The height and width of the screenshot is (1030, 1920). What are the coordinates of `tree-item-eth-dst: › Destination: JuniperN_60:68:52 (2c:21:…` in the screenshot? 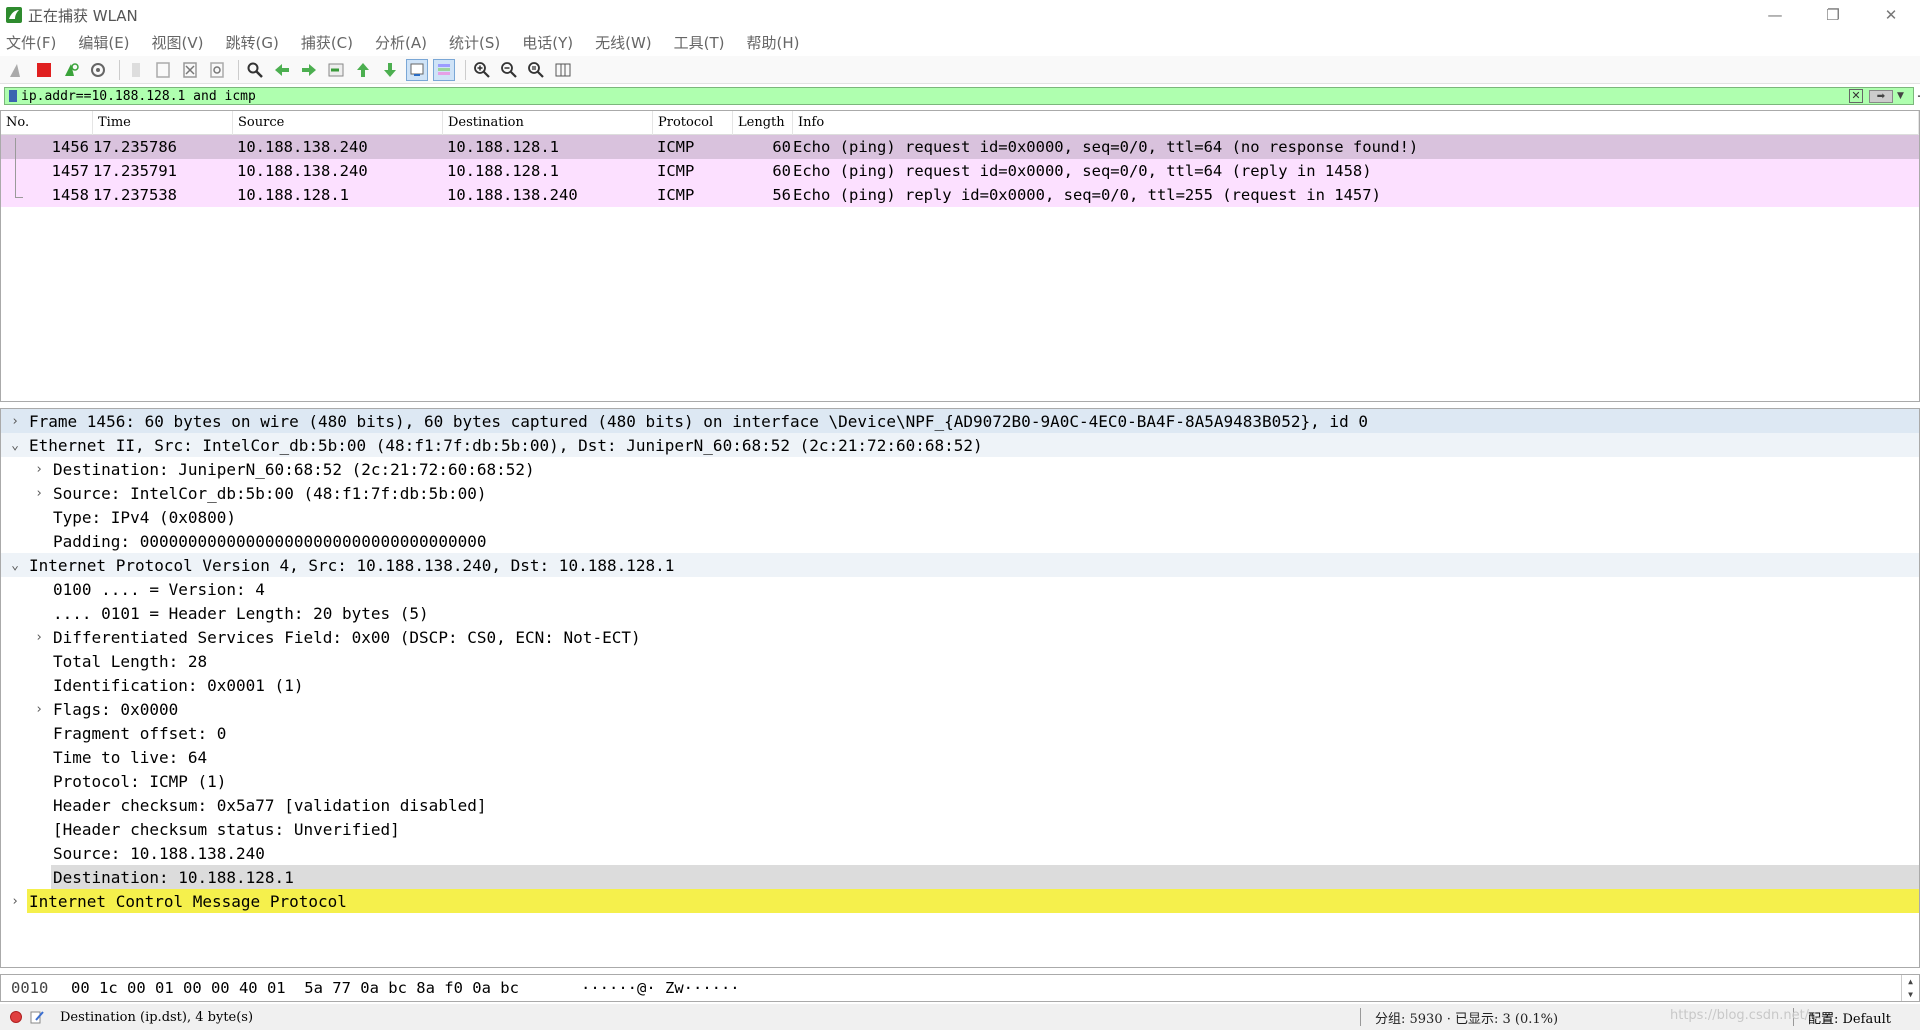 It's located at (960, 469).